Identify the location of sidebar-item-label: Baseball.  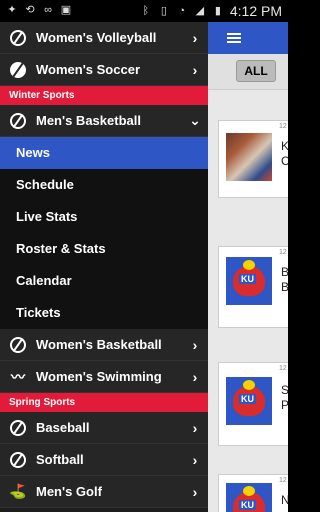
(63, 427).